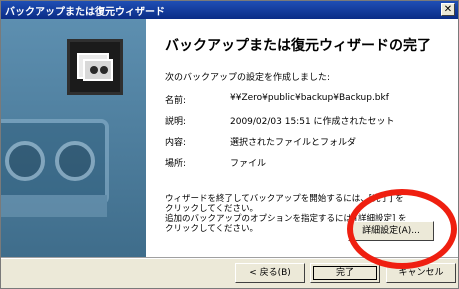 The image size is (459, 289). What do you see at coordinates (312, 122) in the screenshot?
I see `settings-value: 2009/02/03 15:51 に作成されたセット` at bounding box center [312, 122].